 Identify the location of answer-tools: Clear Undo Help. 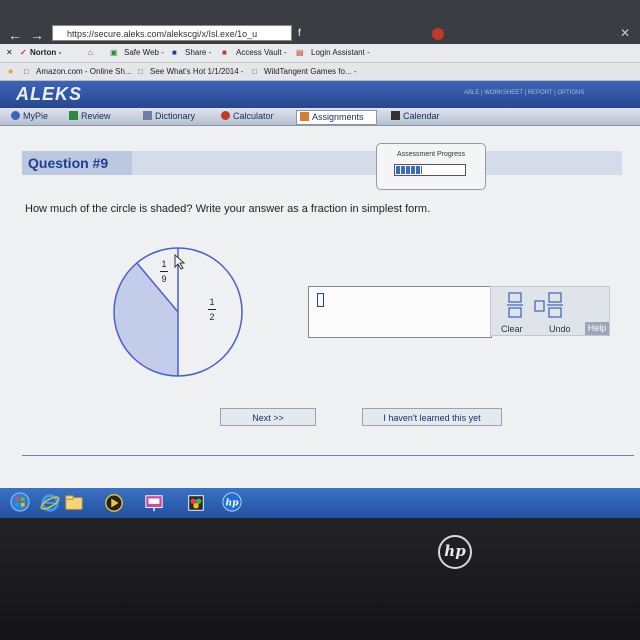
(550, 311).